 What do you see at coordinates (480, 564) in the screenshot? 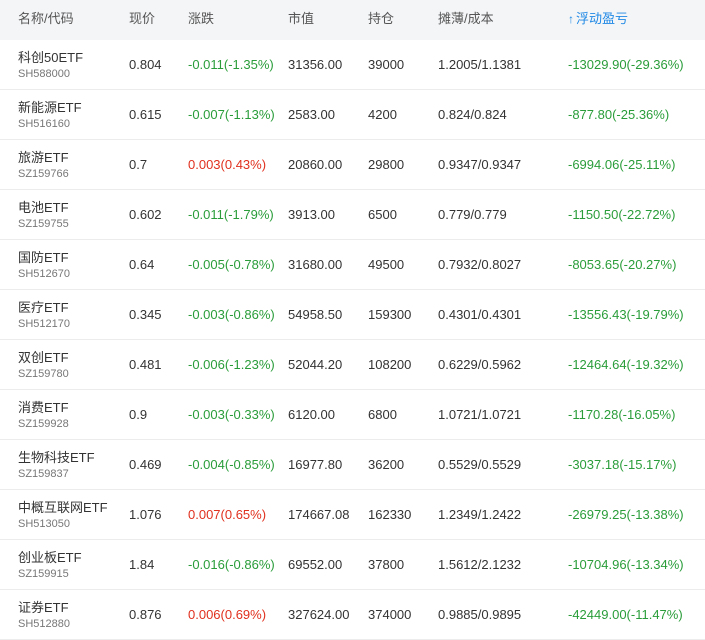
I see `diluted-cost: 1.5612/2.1232` at bounding box center [480, 564].